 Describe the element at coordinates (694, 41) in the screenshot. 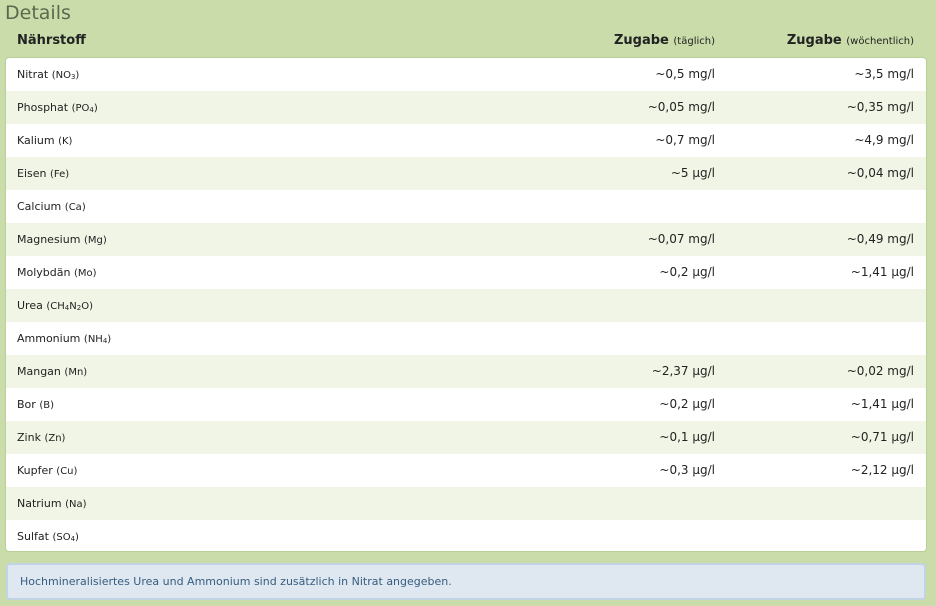

I see `header-daily-note: (täglich)` at that location.